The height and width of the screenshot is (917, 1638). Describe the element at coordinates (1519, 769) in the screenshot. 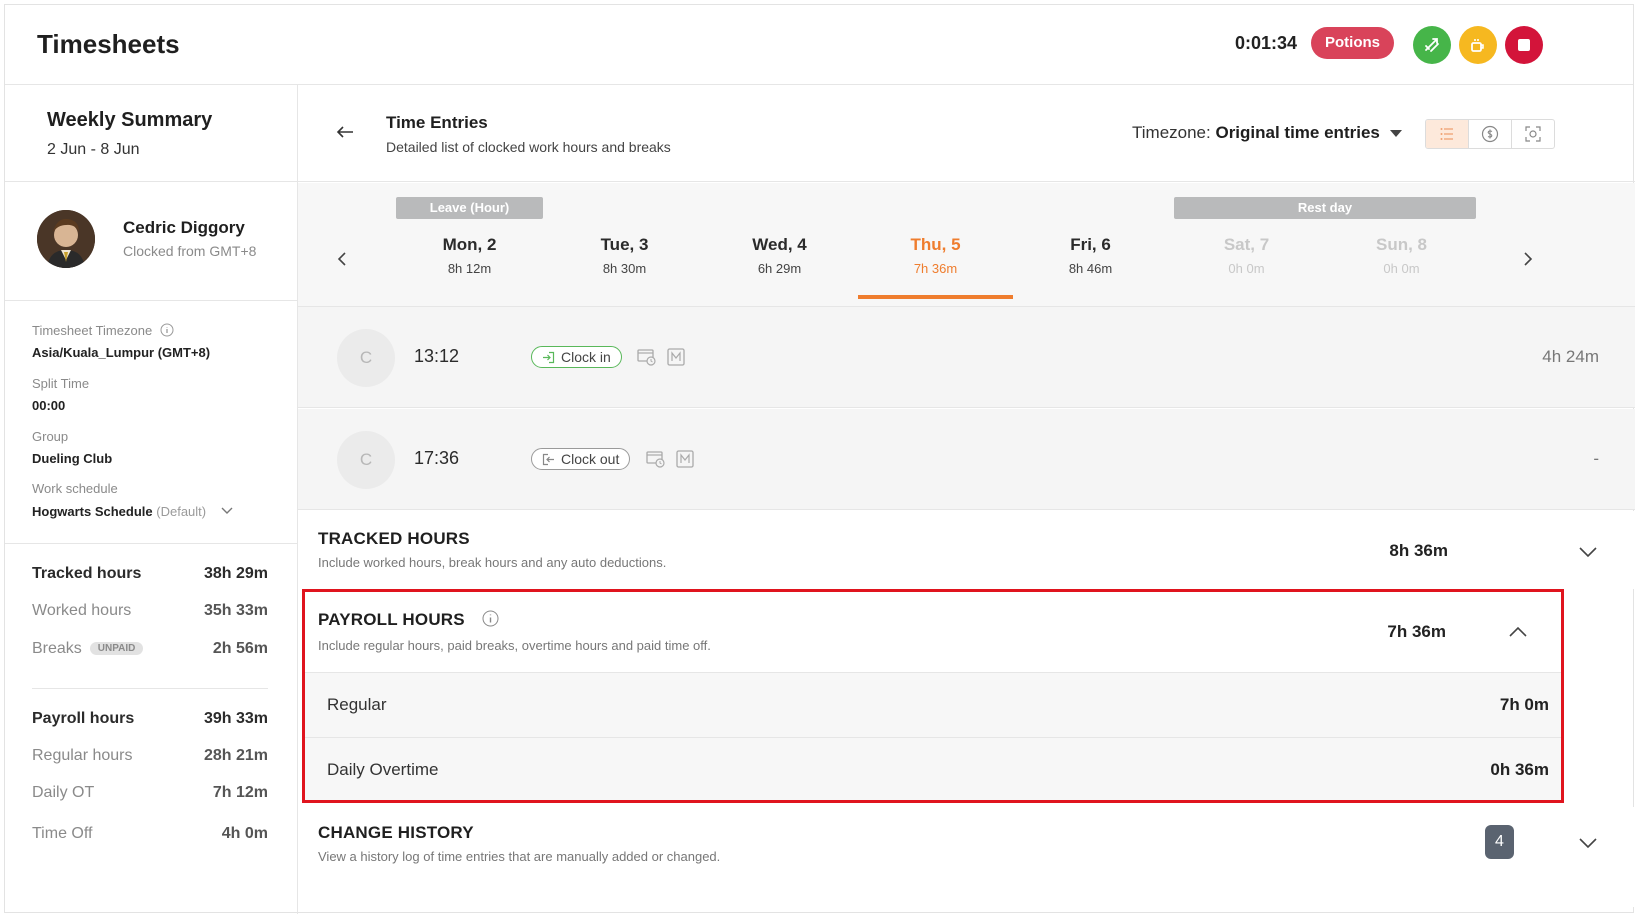

I see `payroll-row-value: 0h 36m` at that location.